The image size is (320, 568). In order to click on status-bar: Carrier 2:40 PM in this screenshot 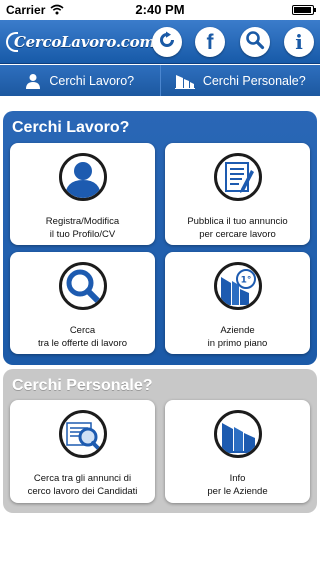, I will do `click(160, 10)`.